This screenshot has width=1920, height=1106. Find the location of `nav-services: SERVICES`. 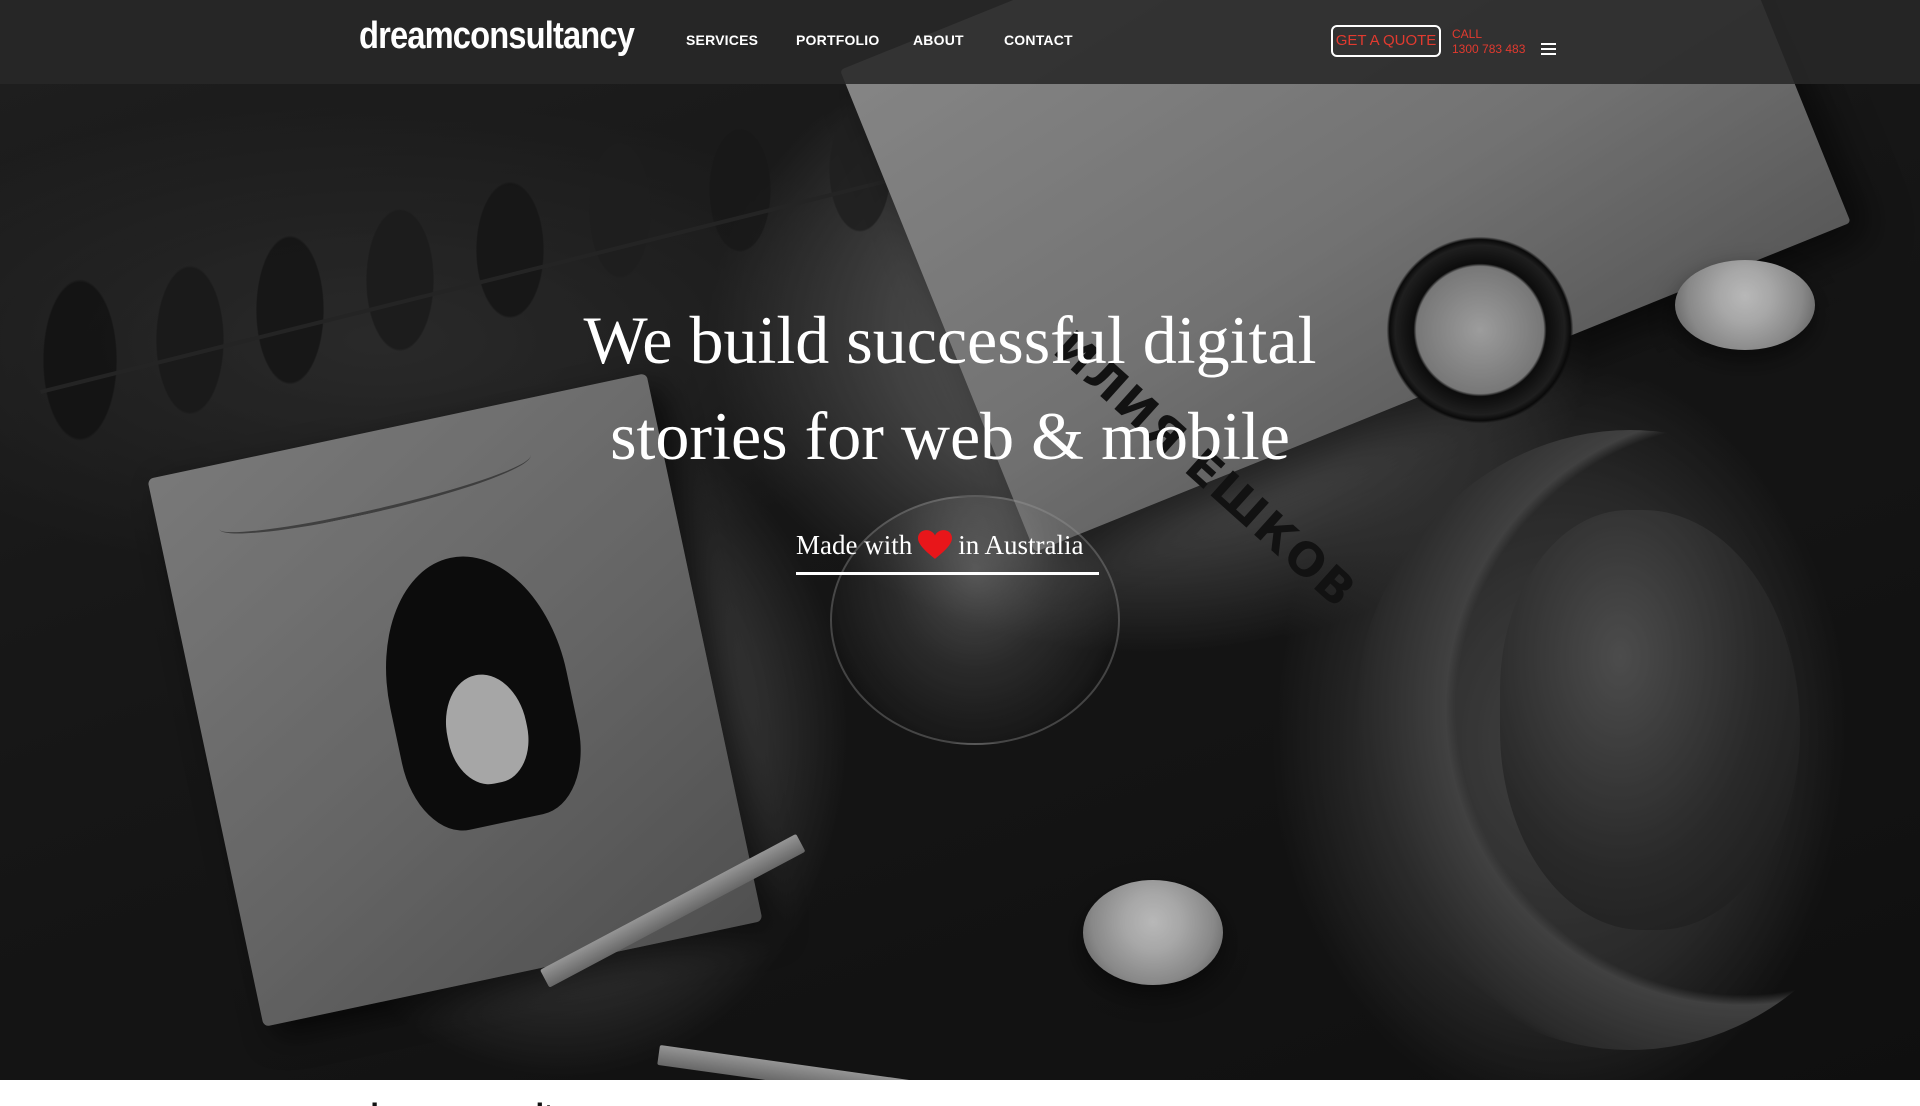

nav-services: SERVICES is located at coordinates (722, 40).